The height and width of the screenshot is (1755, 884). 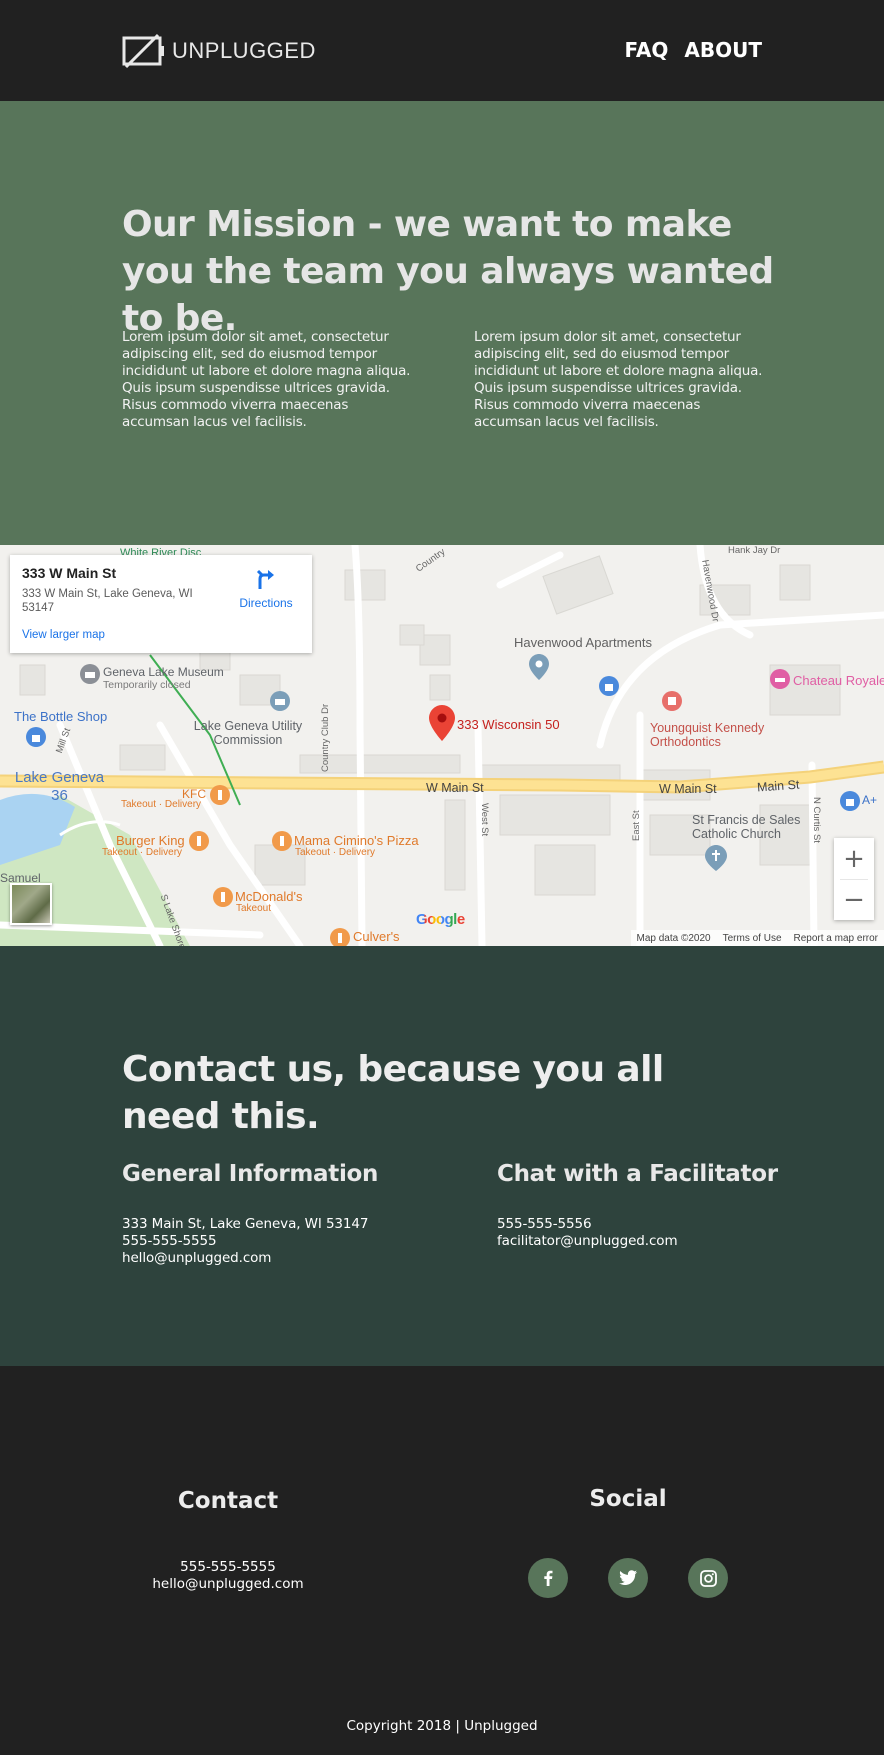 I want to click on map-label-mama-cimino: Mama Cimino's Pizza, so click(x=356, y=840).